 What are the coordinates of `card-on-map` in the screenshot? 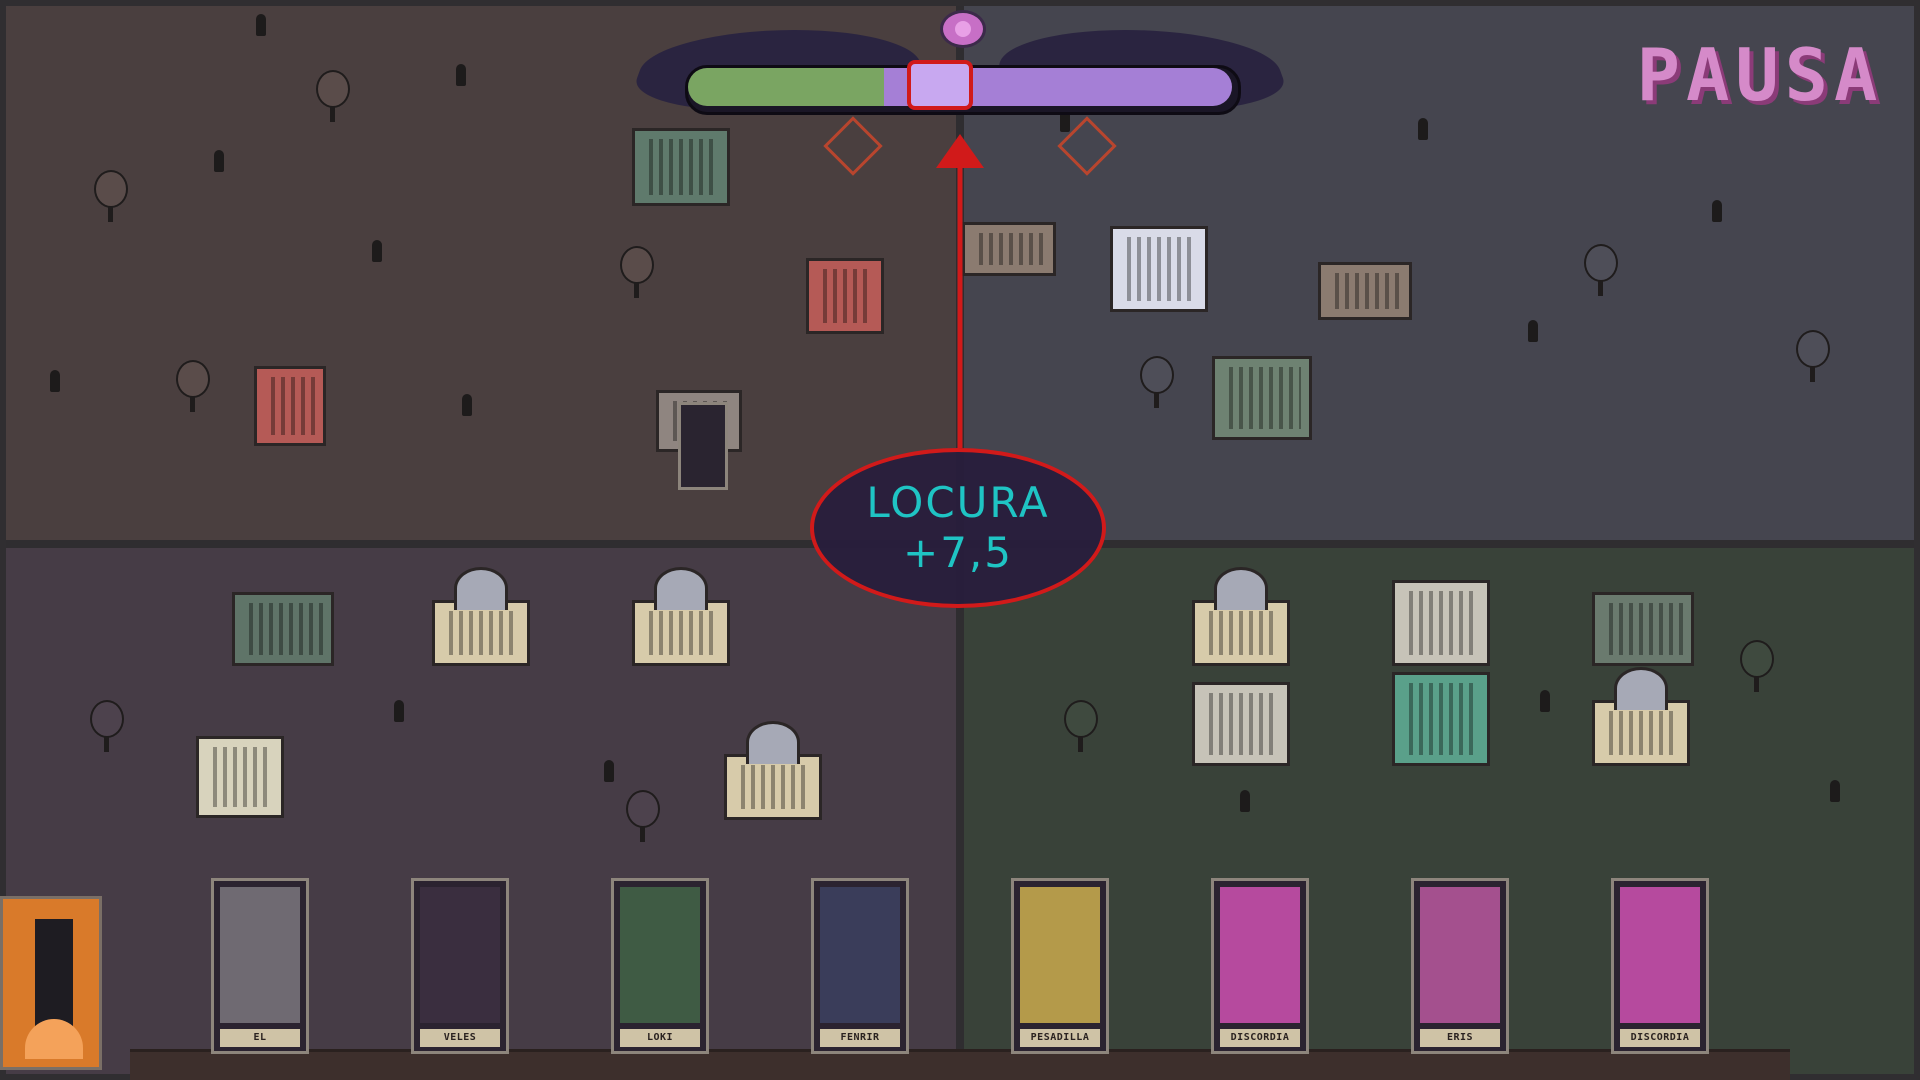 It's located at (703, 446).